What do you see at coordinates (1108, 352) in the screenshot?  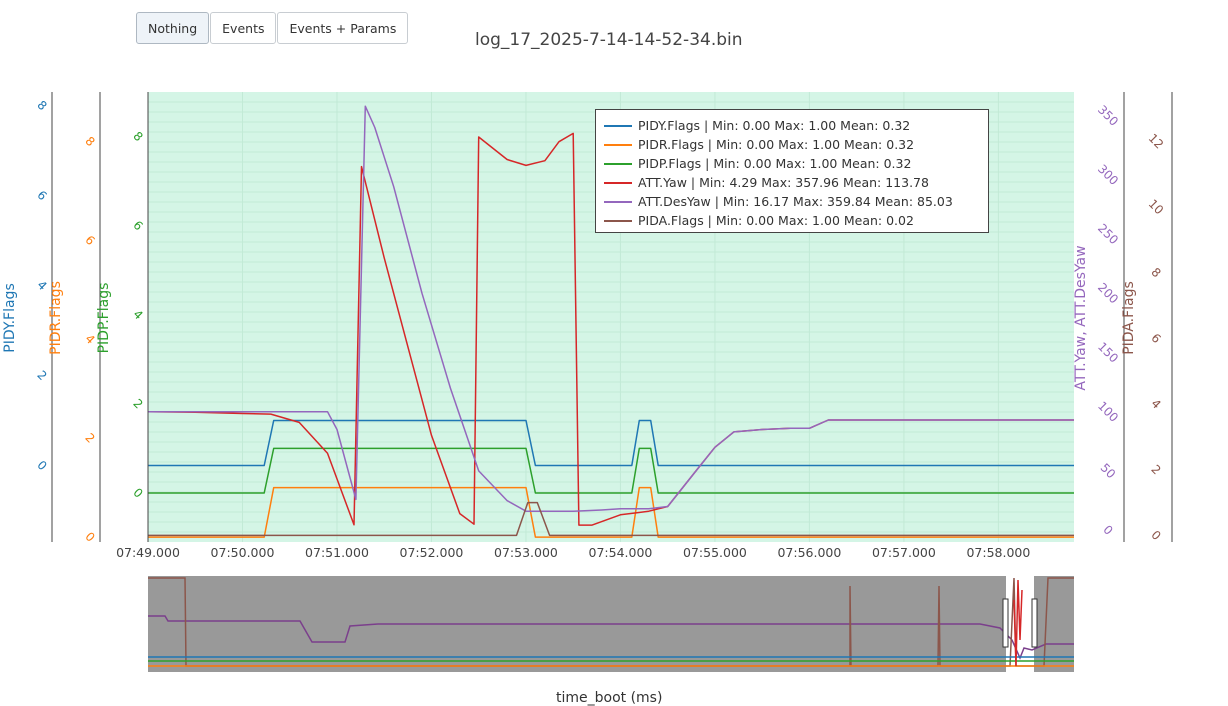 I see `y-tick-label-att: 150` at bounding box center [1108, 352].